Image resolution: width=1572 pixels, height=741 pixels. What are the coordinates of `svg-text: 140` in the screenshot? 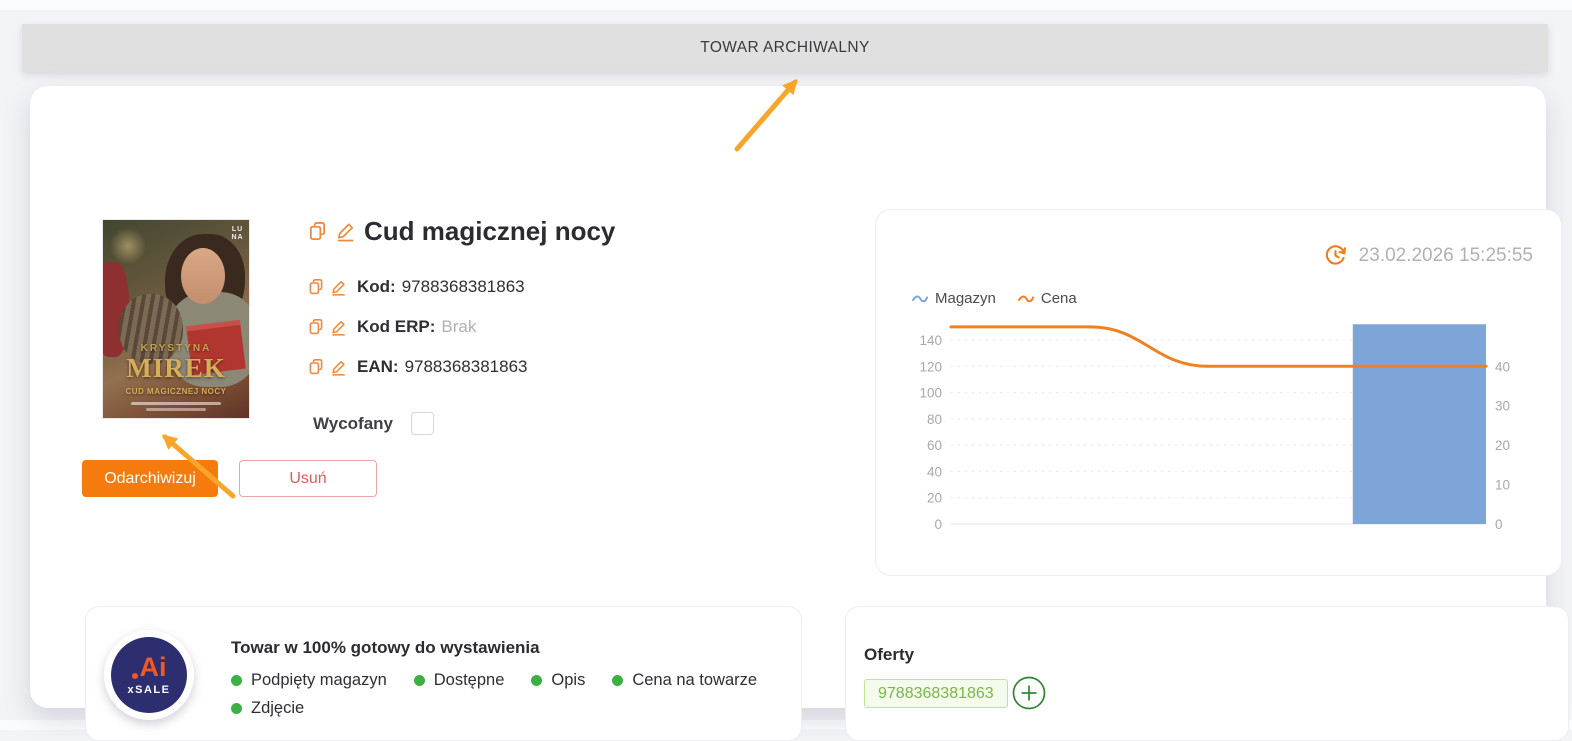 It's located at (930, 340).